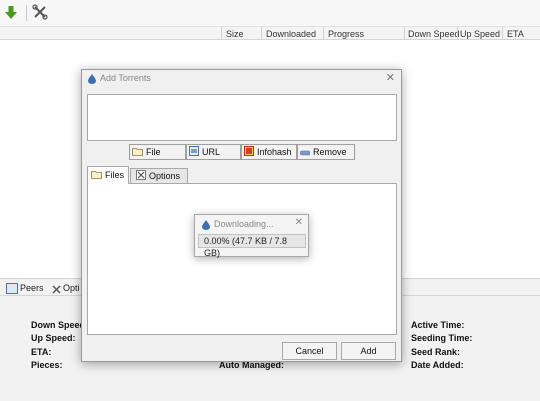  Describe the element at coordinates (437, 365) in the screenshot. I see `date-added-label: Date Added:` at that location.